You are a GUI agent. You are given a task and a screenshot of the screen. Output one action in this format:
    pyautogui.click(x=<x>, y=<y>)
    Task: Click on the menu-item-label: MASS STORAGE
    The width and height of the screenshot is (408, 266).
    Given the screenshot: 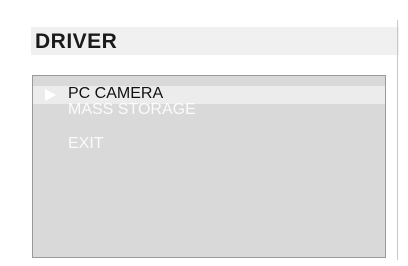 What is the action you would take?
    pyautogui.click(x=132, y=109)
    